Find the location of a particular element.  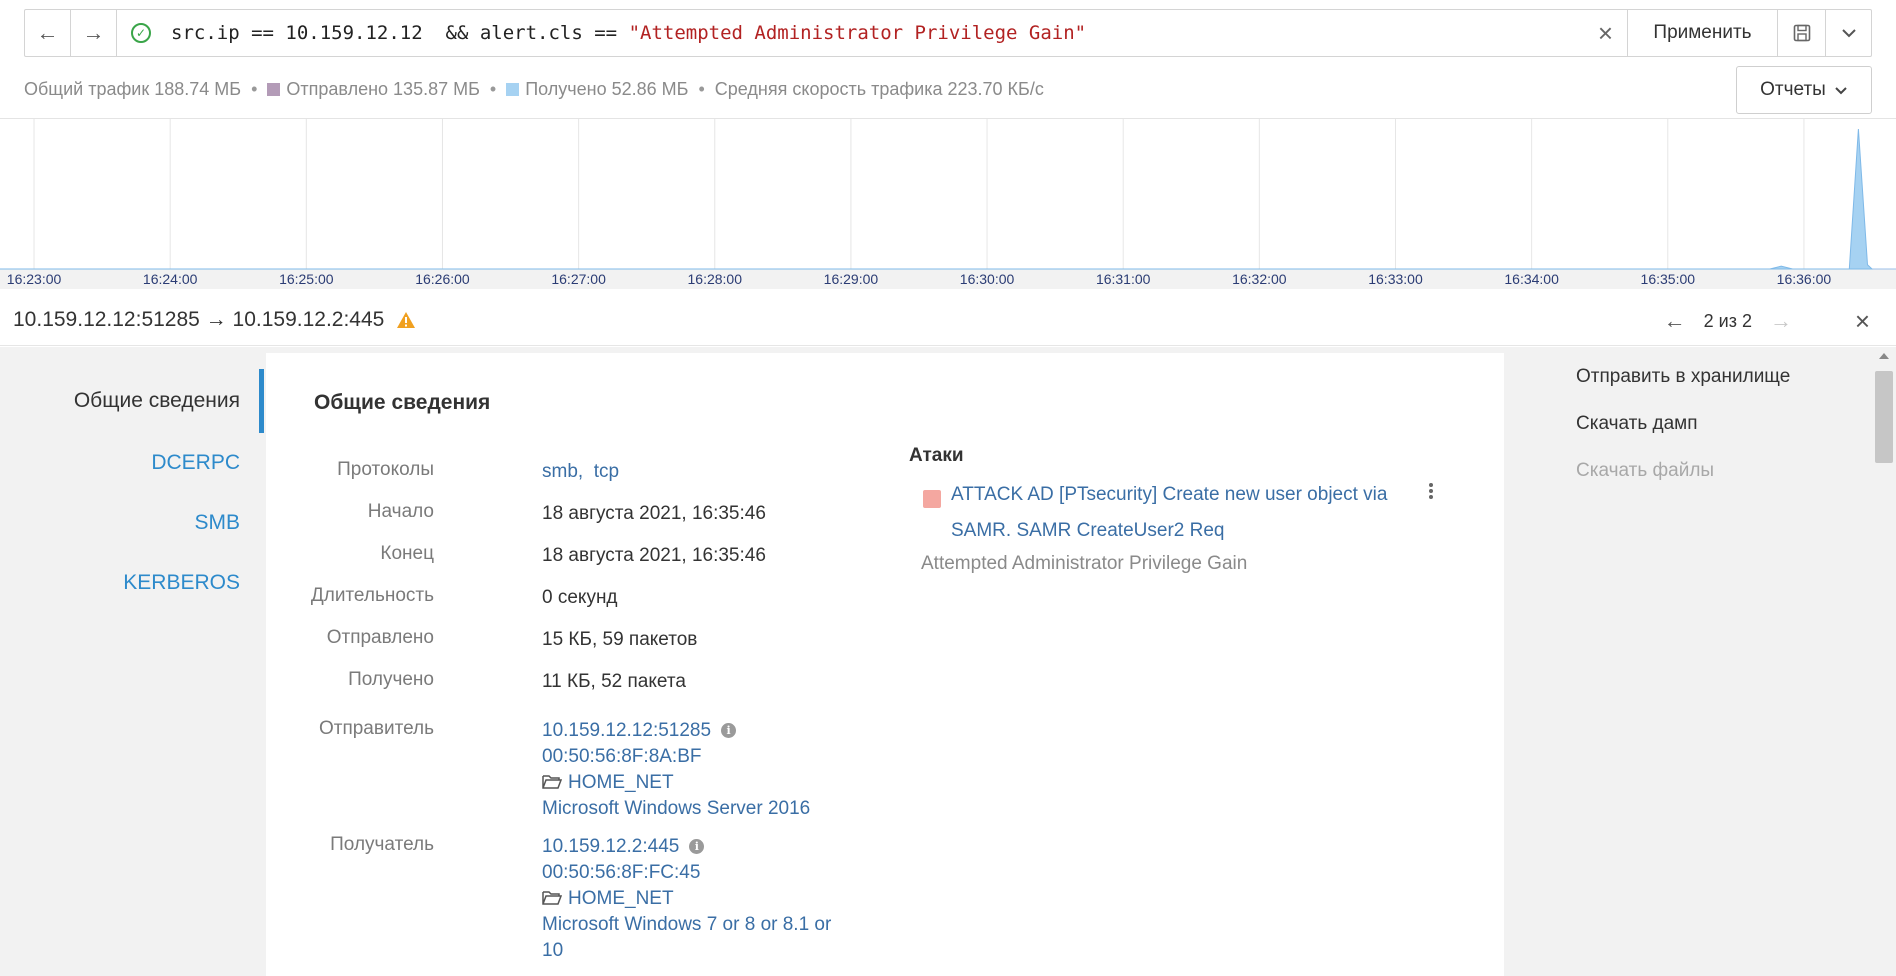

save-query-button is located at coordinates (1801, 33).